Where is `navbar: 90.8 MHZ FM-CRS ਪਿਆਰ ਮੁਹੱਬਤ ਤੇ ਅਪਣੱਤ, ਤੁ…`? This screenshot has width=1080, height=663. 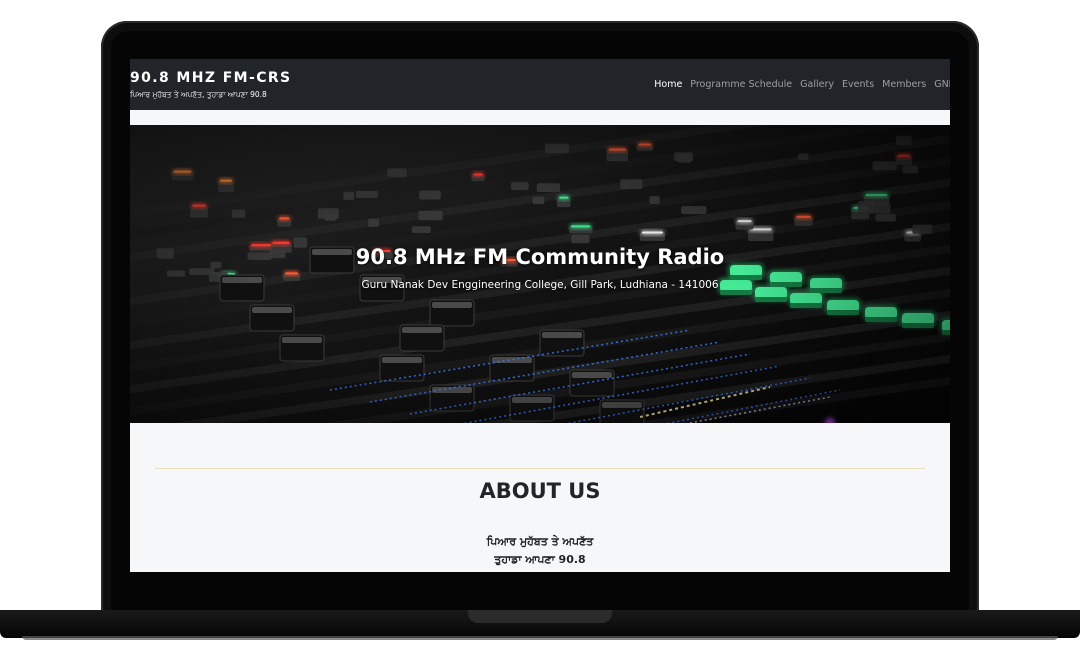
navbar: 90.8 MHZ FM-CRS ਪਿਆਰ ਮੁਹੱਬਤ ਤੇ ਅਪਣੱਤ, ਤੁ… is located at coordinates (540, 84).